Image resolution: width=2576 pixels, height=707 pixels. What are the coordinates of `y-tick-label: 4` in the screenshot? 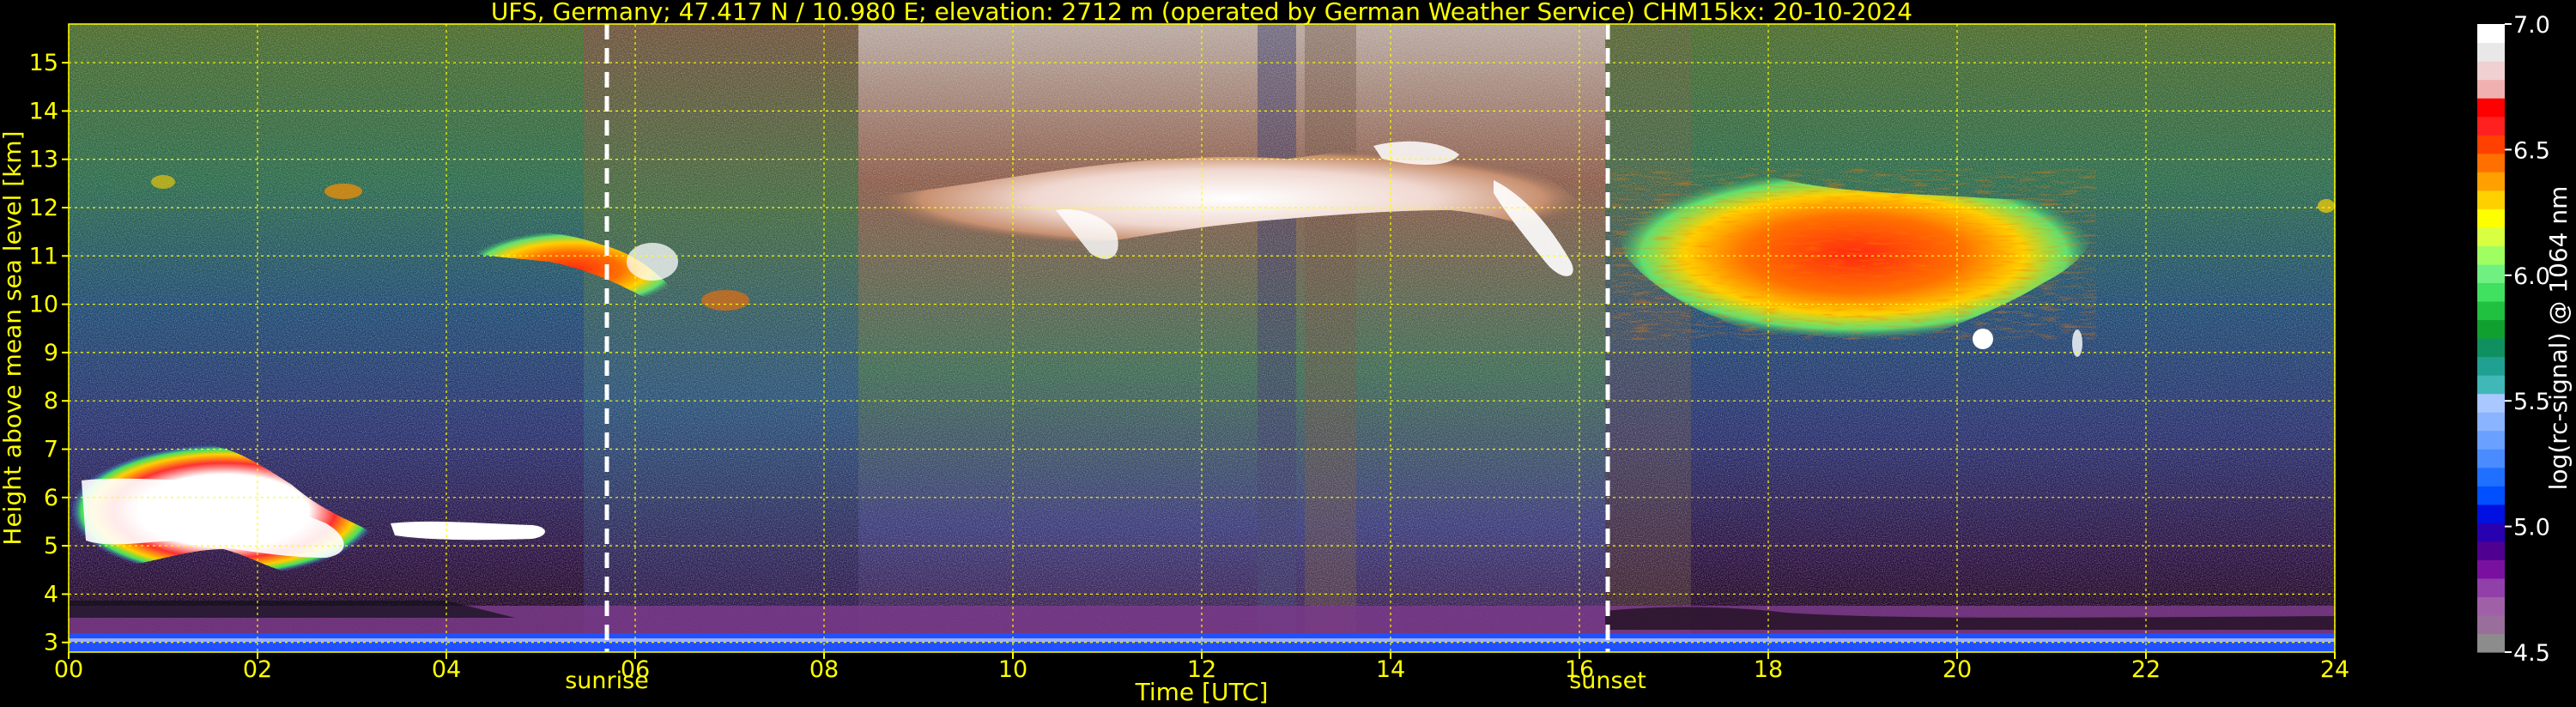 It's located at (51, 594).